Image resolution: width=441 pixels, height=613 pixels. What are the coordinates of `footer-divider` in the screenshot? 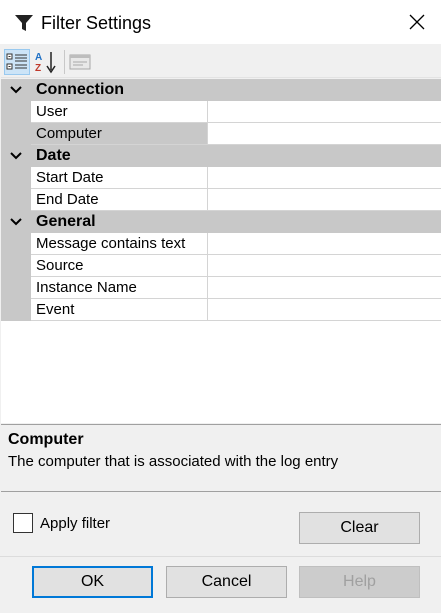 It's located at (220, 556).